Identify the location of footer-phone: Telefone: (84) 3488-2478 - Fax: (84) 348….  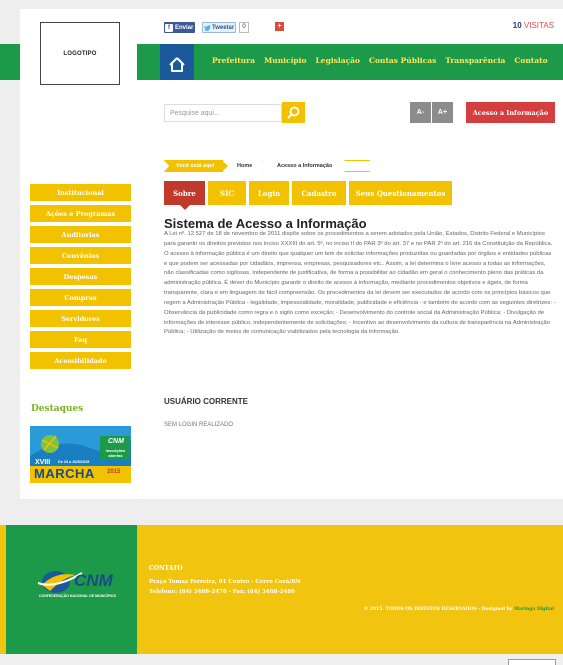
(222, 592).